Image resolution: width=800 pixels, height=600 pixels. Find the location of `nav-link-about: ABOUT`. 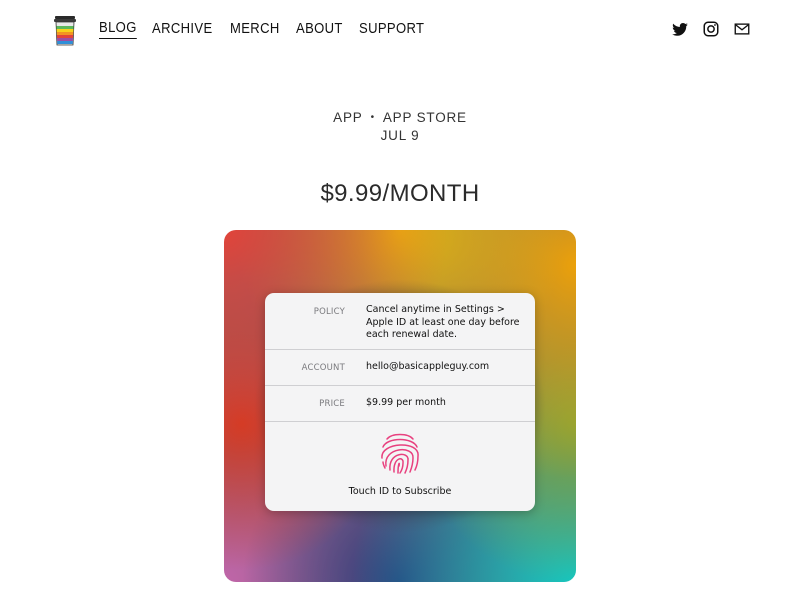

nav-link-about: ABOUT is located at coordinates (319, 30).